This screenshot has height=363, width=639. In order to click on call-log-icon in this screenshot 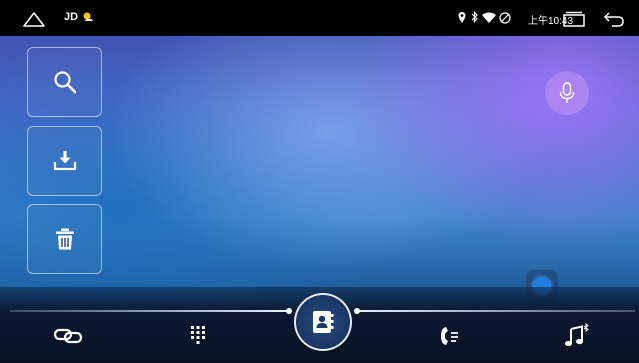, I will do `click(449, 336)`.